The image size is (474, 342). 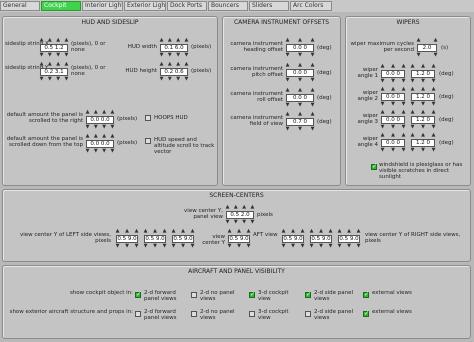 I want to click on camera-fov-value: 0.7 0, so click(x=300, y=122).